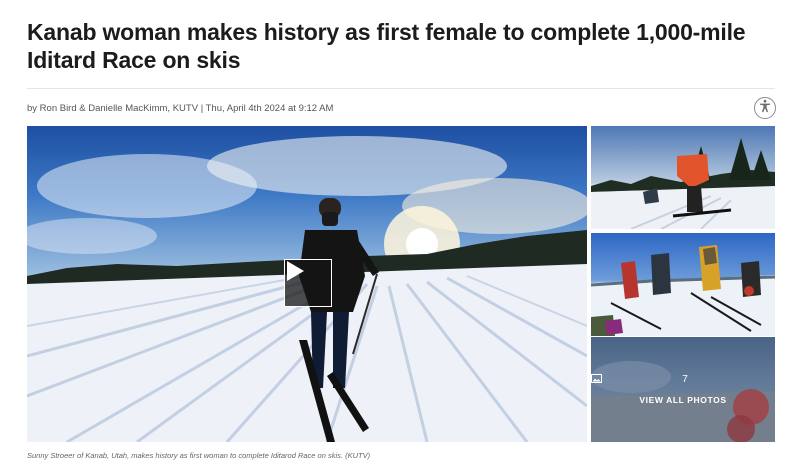 This screenshot has height=473, width=800. I want to click on accessibility-button, so click(765, 108).